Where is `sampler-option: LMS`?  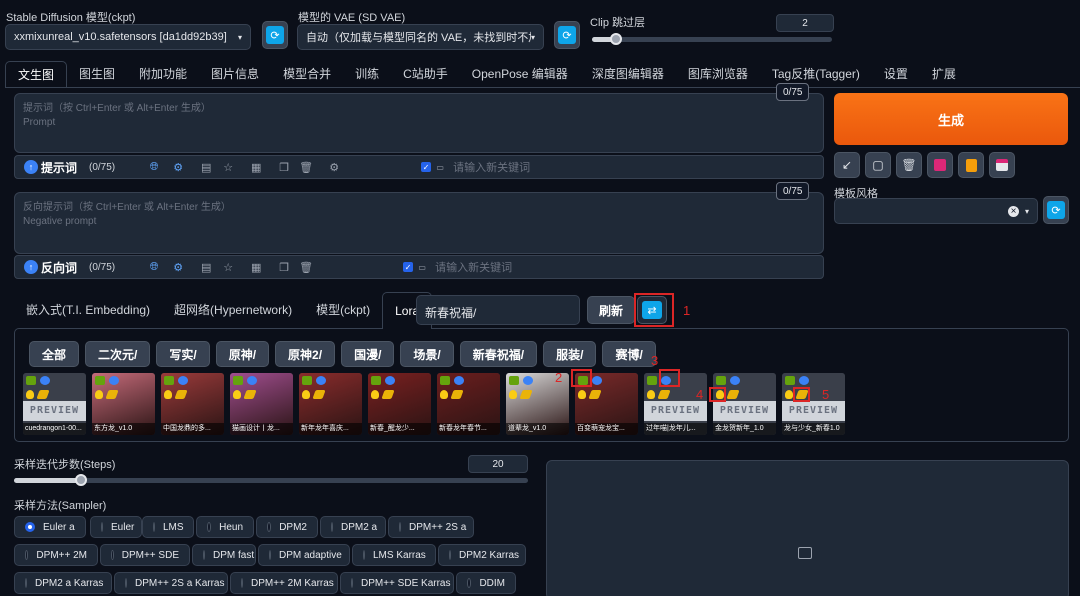 sampler-option: LMS is located at coordinates (168, 527).